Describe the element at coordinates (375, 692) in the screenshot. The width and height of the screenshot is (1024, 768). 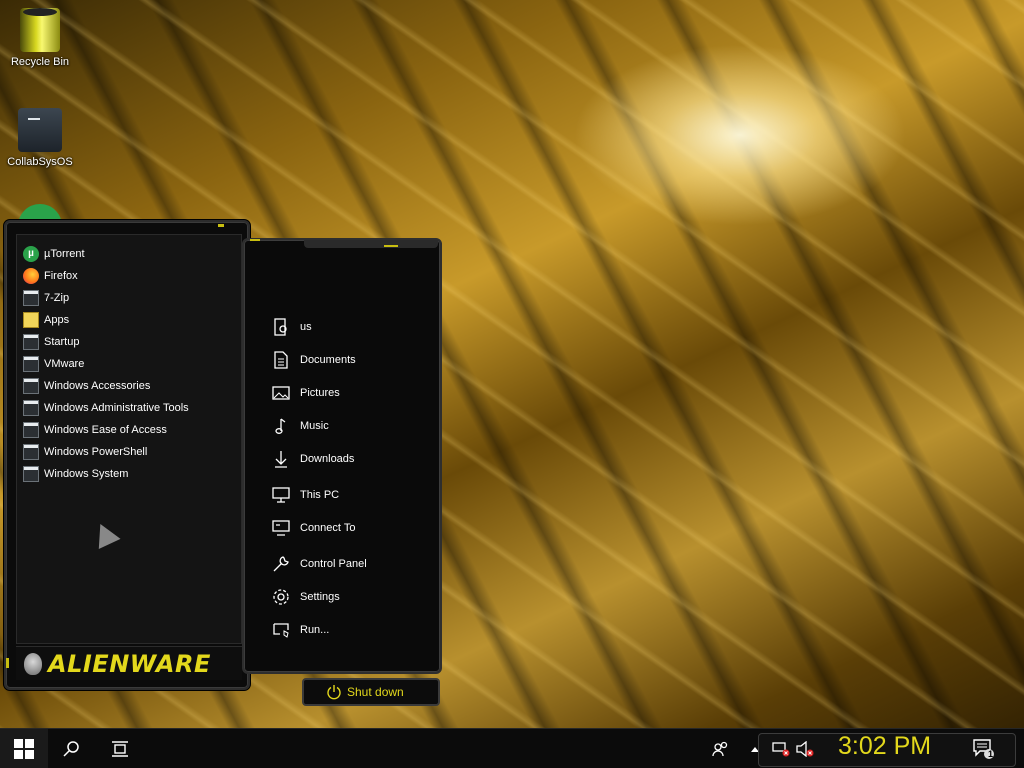
I see `shutdown-label: Shut down` at that location.